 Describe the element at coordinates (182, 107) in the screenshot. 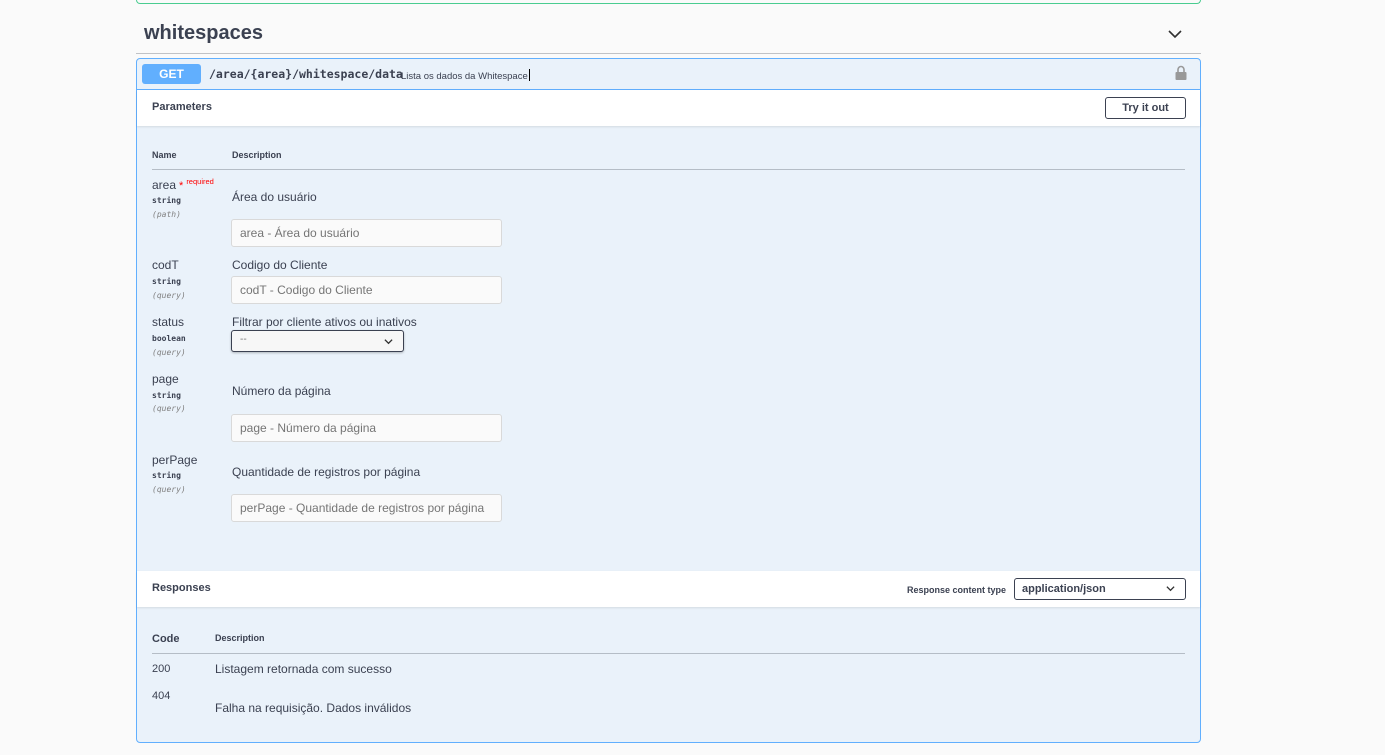

I see `parameters-title: Parameters` at that location.